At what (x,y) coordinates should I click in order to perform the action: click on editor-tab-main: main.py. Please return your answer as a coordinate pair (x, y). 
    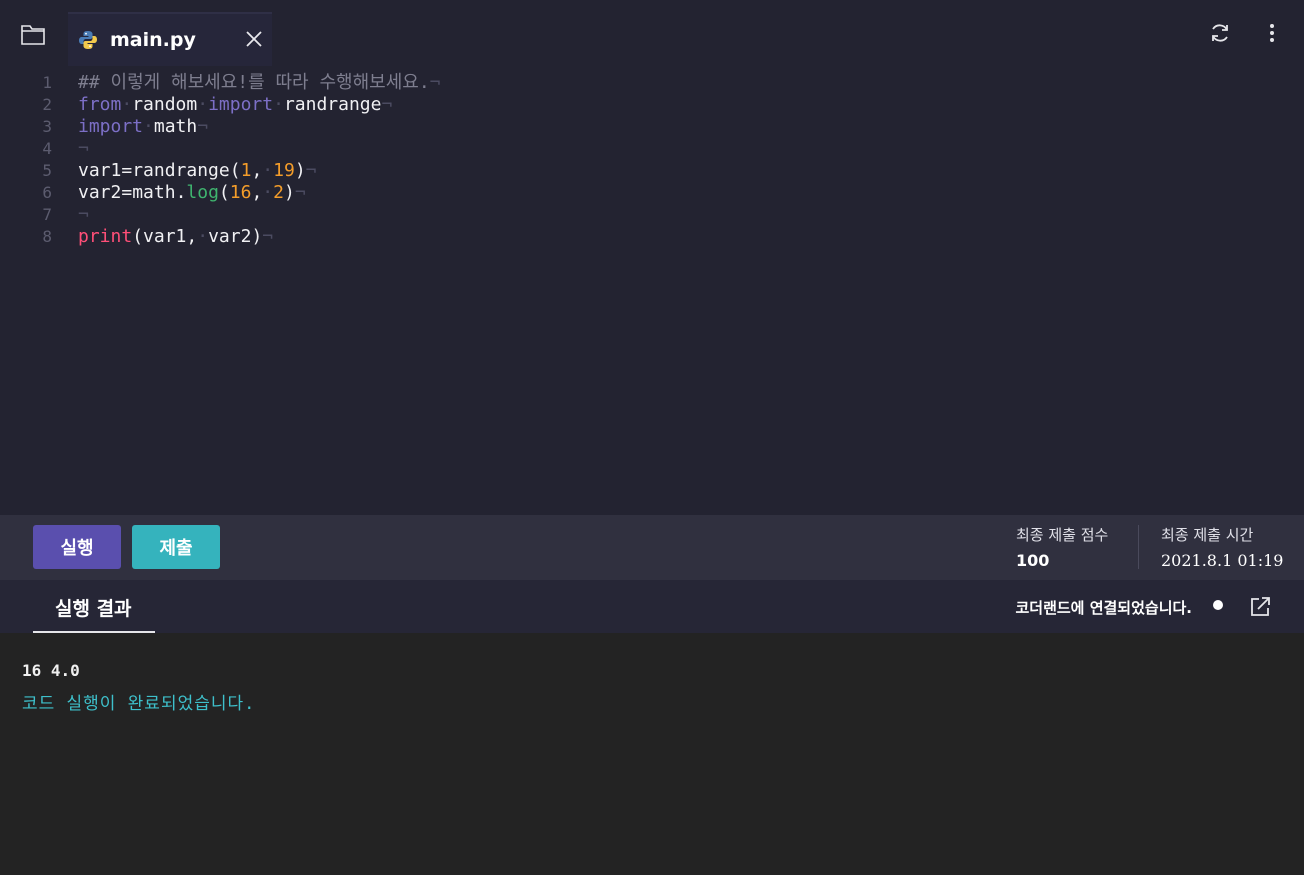
    Looking at the image, I should click on (170, 39).